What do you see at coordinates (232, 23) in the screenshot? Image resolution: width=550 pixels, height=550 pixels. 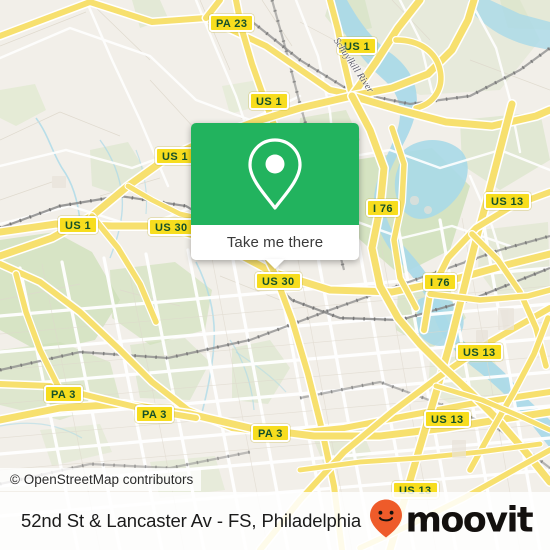 I see `road-shield: PA 23` at bounding box center [232, 23].